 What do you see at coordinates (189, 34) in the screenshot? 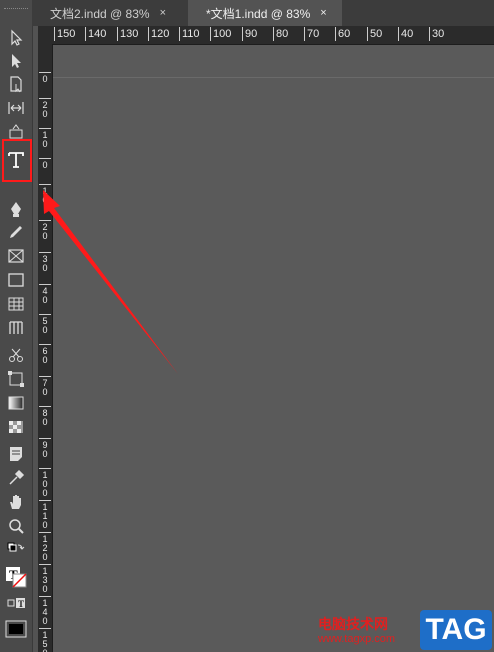
I see `ruler-tick-label: 110` at bounding box center [189, 34].